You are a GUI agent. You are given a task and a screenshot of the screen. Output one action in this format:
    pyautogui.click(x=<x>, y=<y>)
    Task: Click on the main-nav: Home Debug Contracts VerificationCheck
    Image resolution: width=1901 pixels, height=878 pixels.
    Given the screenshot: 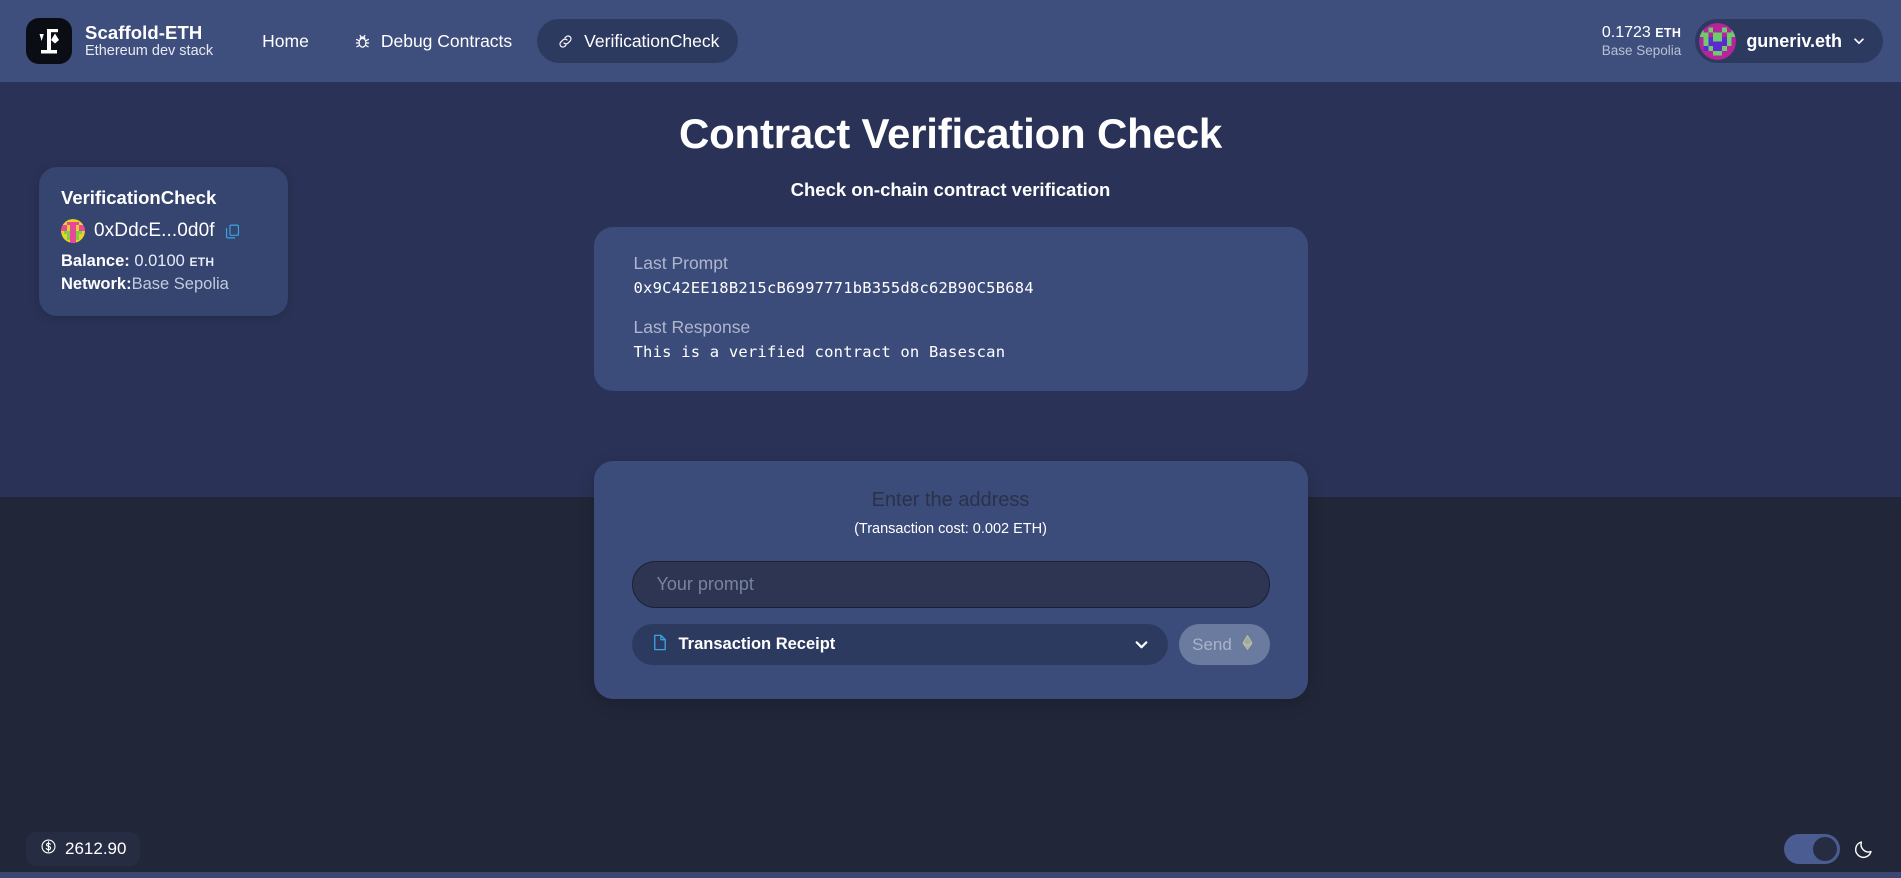 What is the action you would take?
    pyautogui.click(x=491, y=41)
    